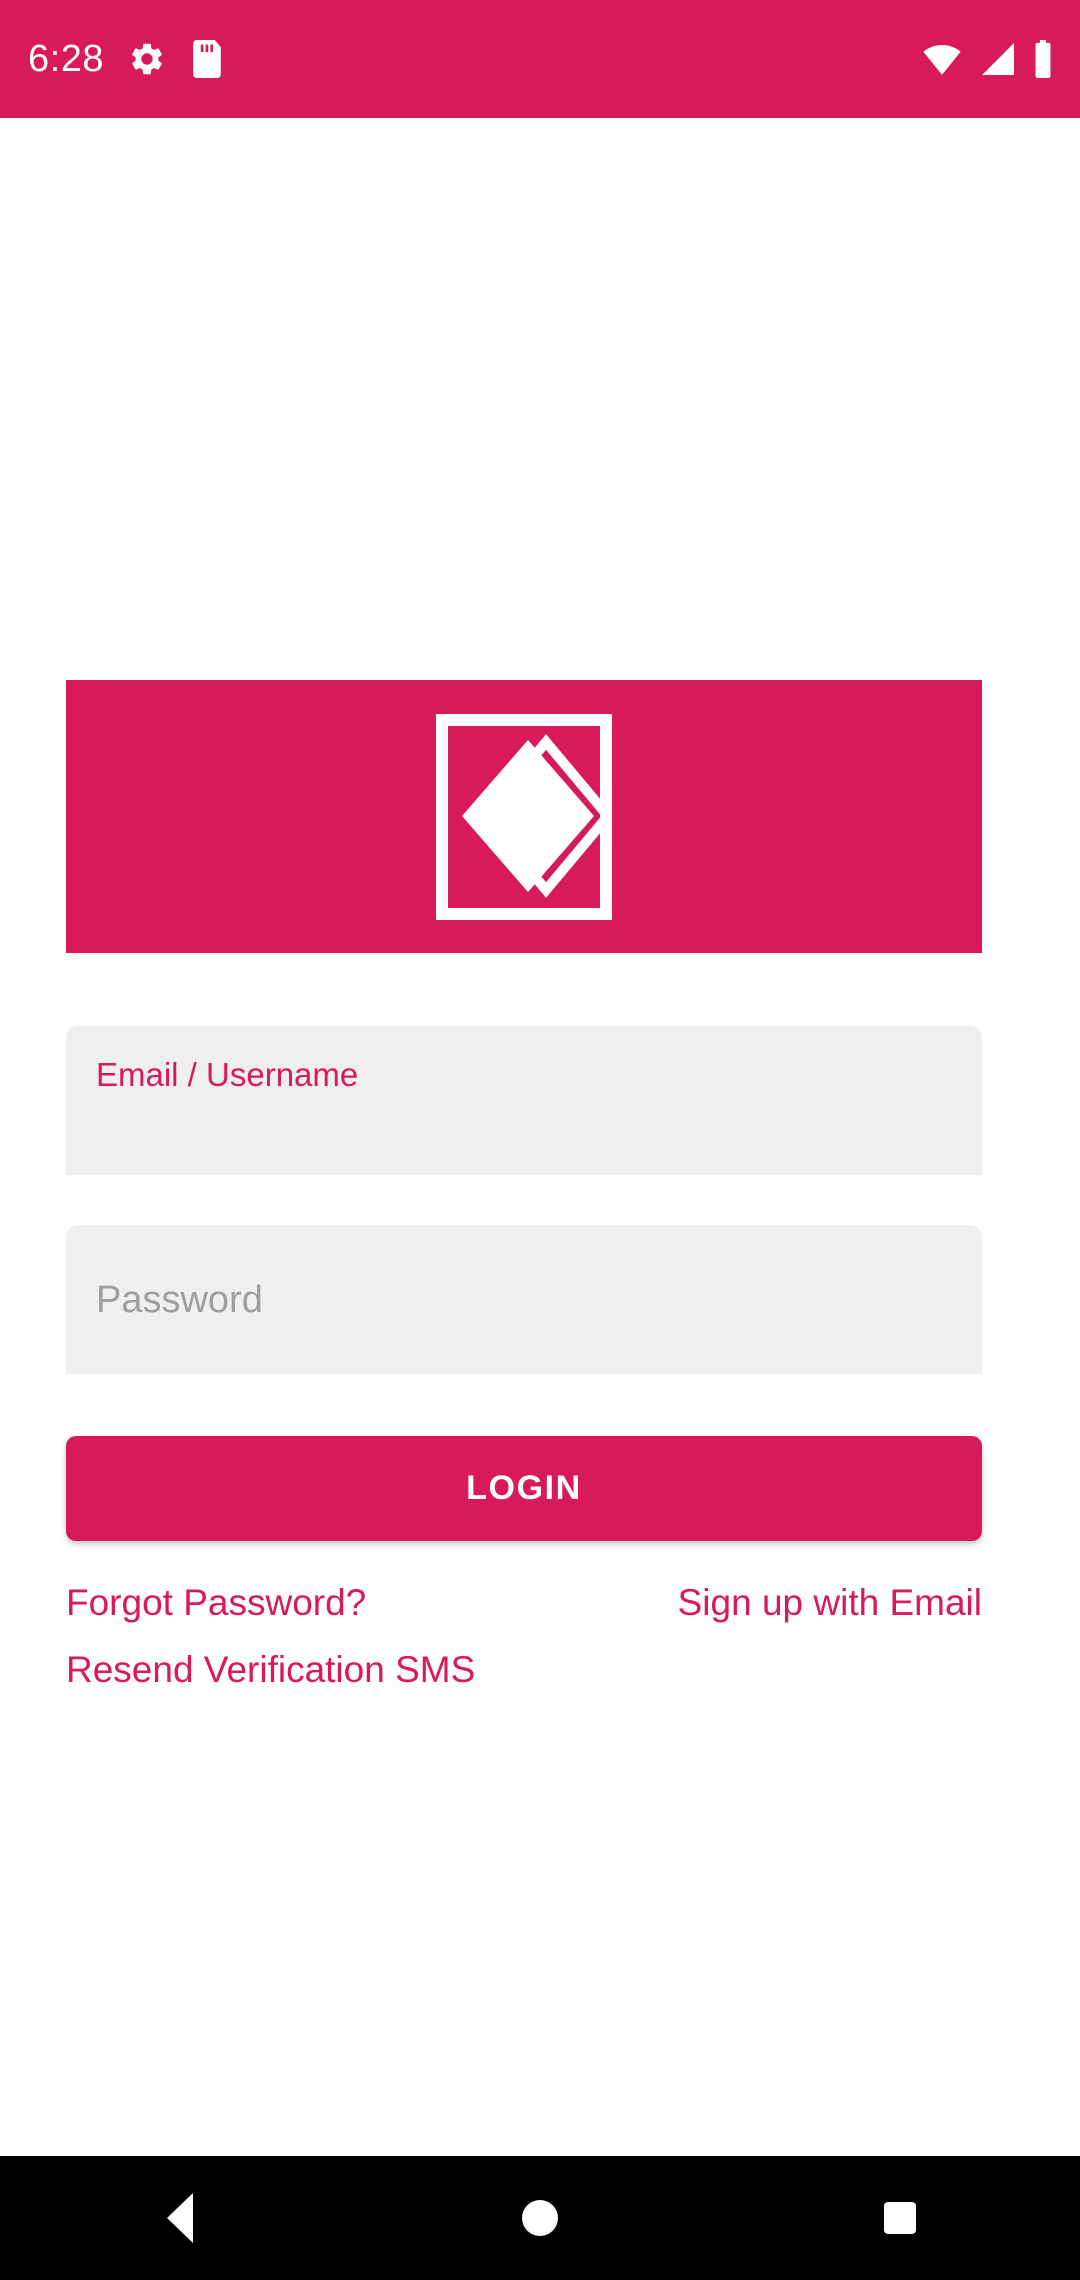  Describe the element at coordinates (524, 1100) in the screenshot. I see `email-username-field: Email / Username` at that location.